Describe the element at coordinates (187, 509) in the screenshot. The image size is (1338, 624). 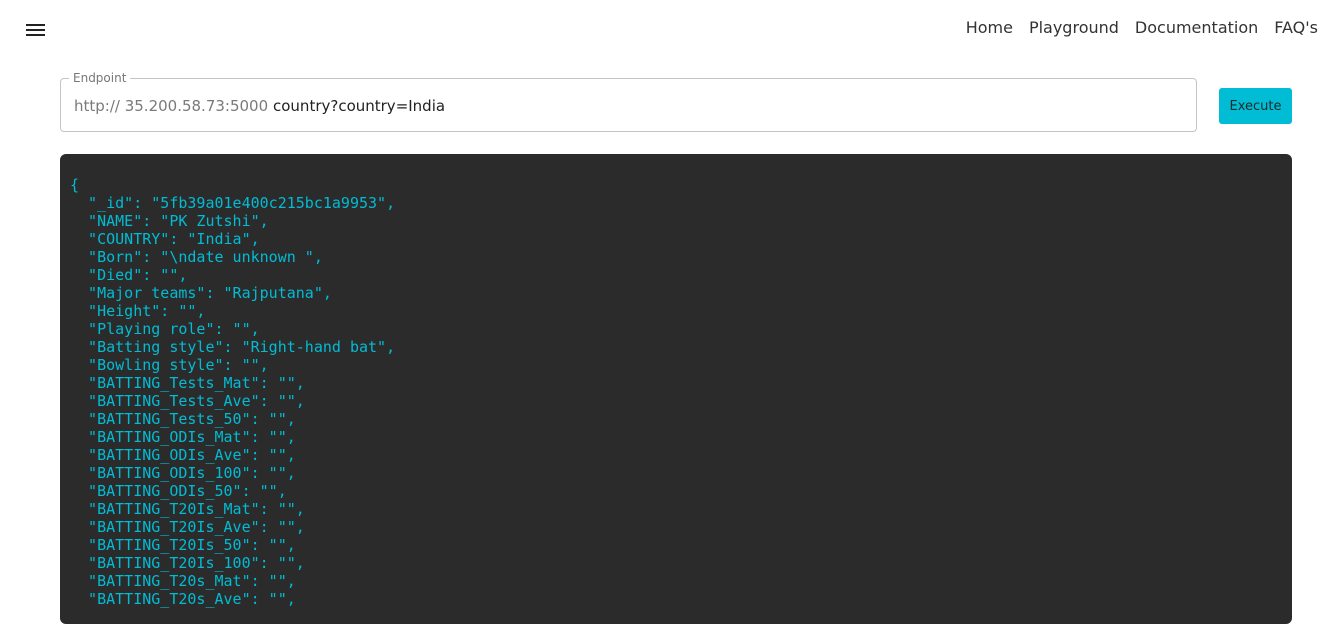
I see `json-line: "BATTING_T20Is_Mat": "",` at that location.